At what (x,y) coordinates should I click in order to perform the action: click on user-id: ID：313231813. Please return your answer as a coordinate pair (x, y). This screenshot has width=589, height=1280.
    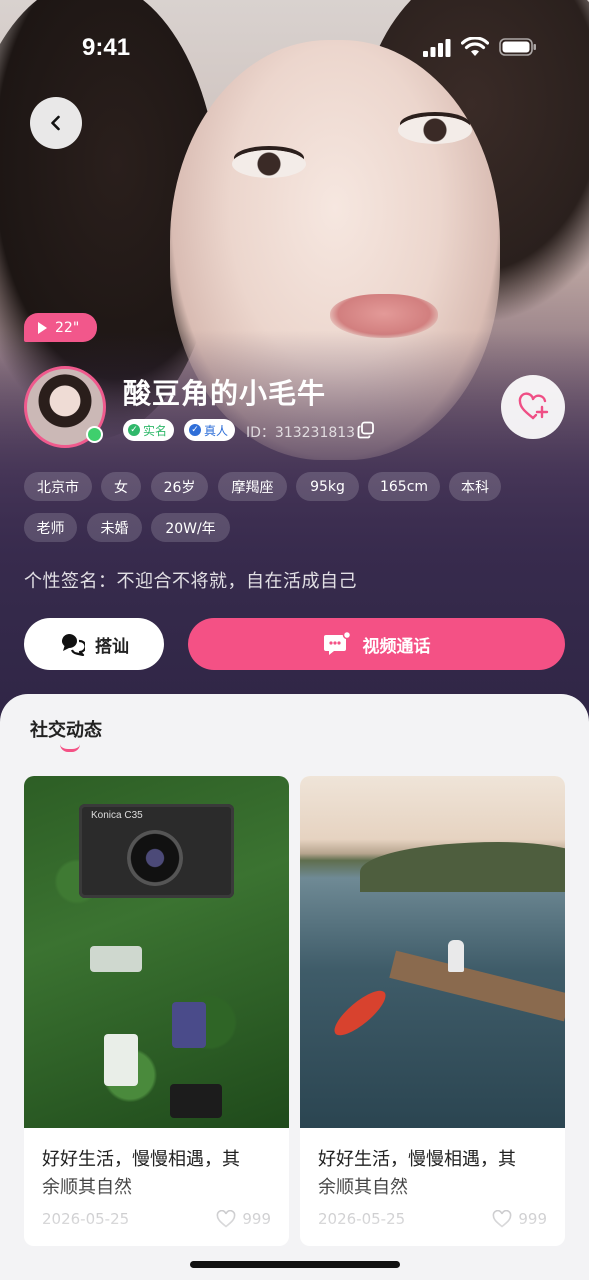
    Looking at the image, I should click on (301, 433).